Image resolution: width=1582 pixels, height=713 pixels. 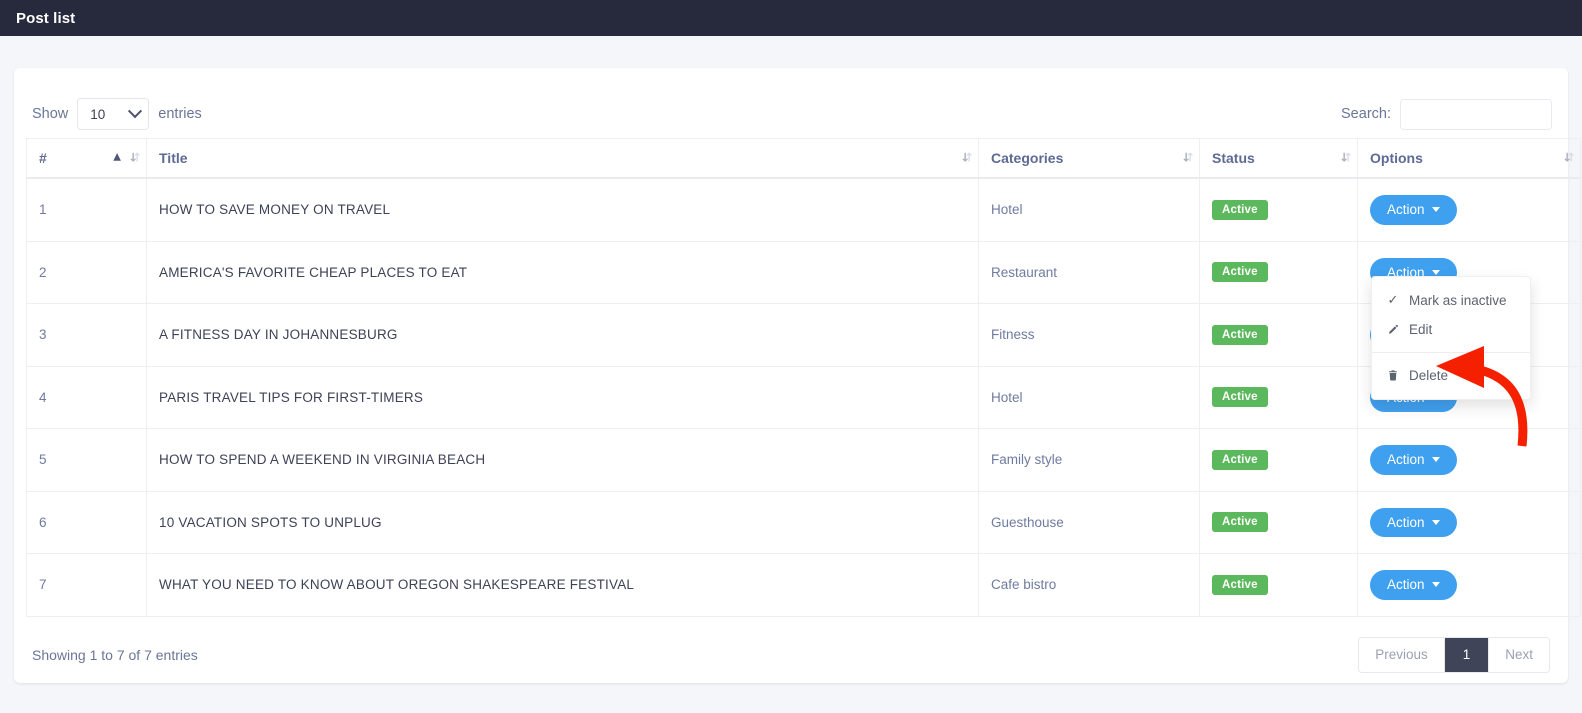 What do you see at coordinates (86, 460) in the screenshot?
I see `cell-number: 5` at bounding box center [86, 460].